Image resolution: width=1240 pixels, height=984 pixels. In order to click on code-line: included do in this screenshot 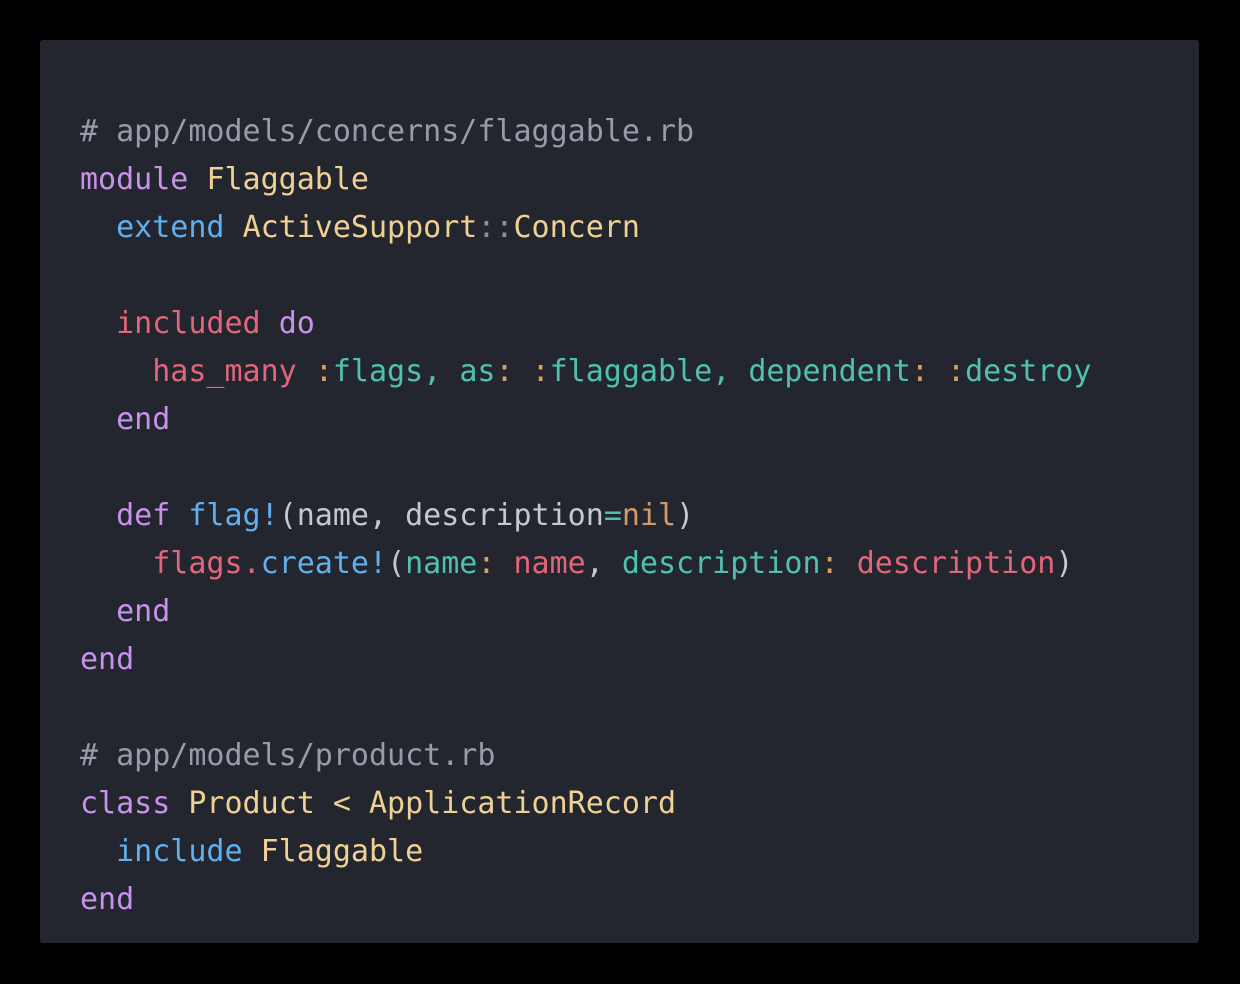, I will do `click(639, 324)`.